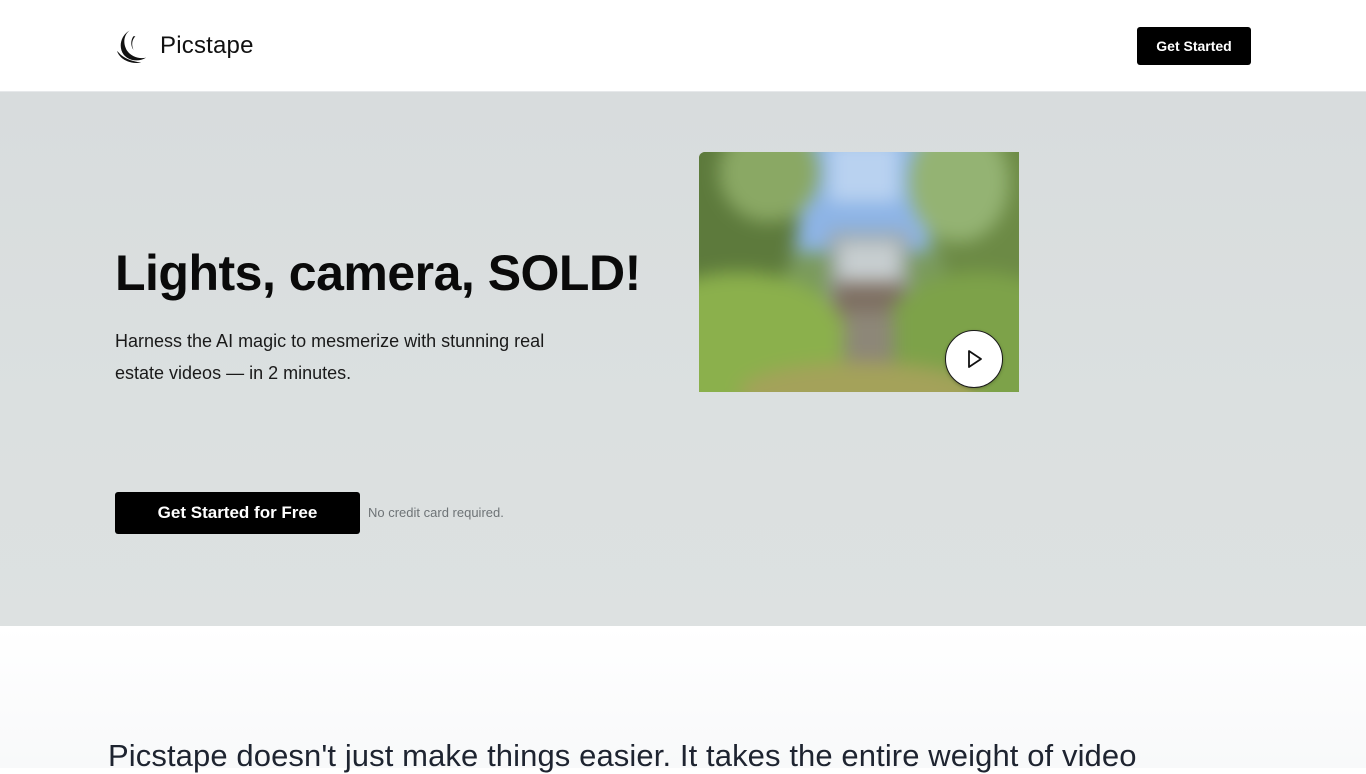 The image size is (1366, 774). Describe the element at coordinates (1194, 46) in the screenshot. I see `get-started-button: Get Started` at that location.